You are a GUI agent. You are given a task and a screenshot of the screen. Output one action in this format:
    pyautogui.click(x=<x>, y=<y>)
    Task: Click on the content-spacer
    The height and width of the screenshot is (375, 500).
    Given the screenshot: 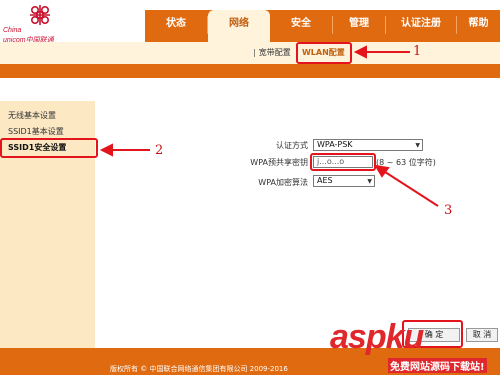 What is the action you would take?
    pyautogui.click(x=250, y=89)
    